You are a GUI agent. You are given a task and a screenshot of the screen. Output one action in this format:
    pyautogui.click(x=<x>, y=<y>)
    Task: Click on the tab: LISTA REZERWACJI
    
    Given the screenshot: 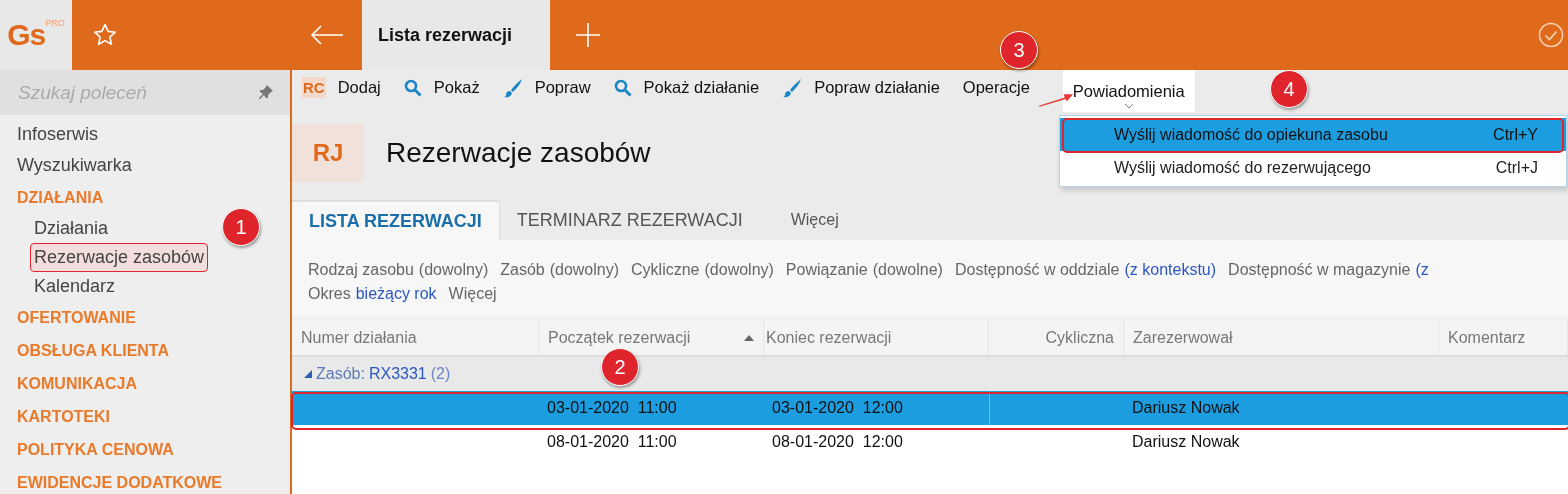 What is the action you would take?
    pyautogui.click(x=396, y=220)
    